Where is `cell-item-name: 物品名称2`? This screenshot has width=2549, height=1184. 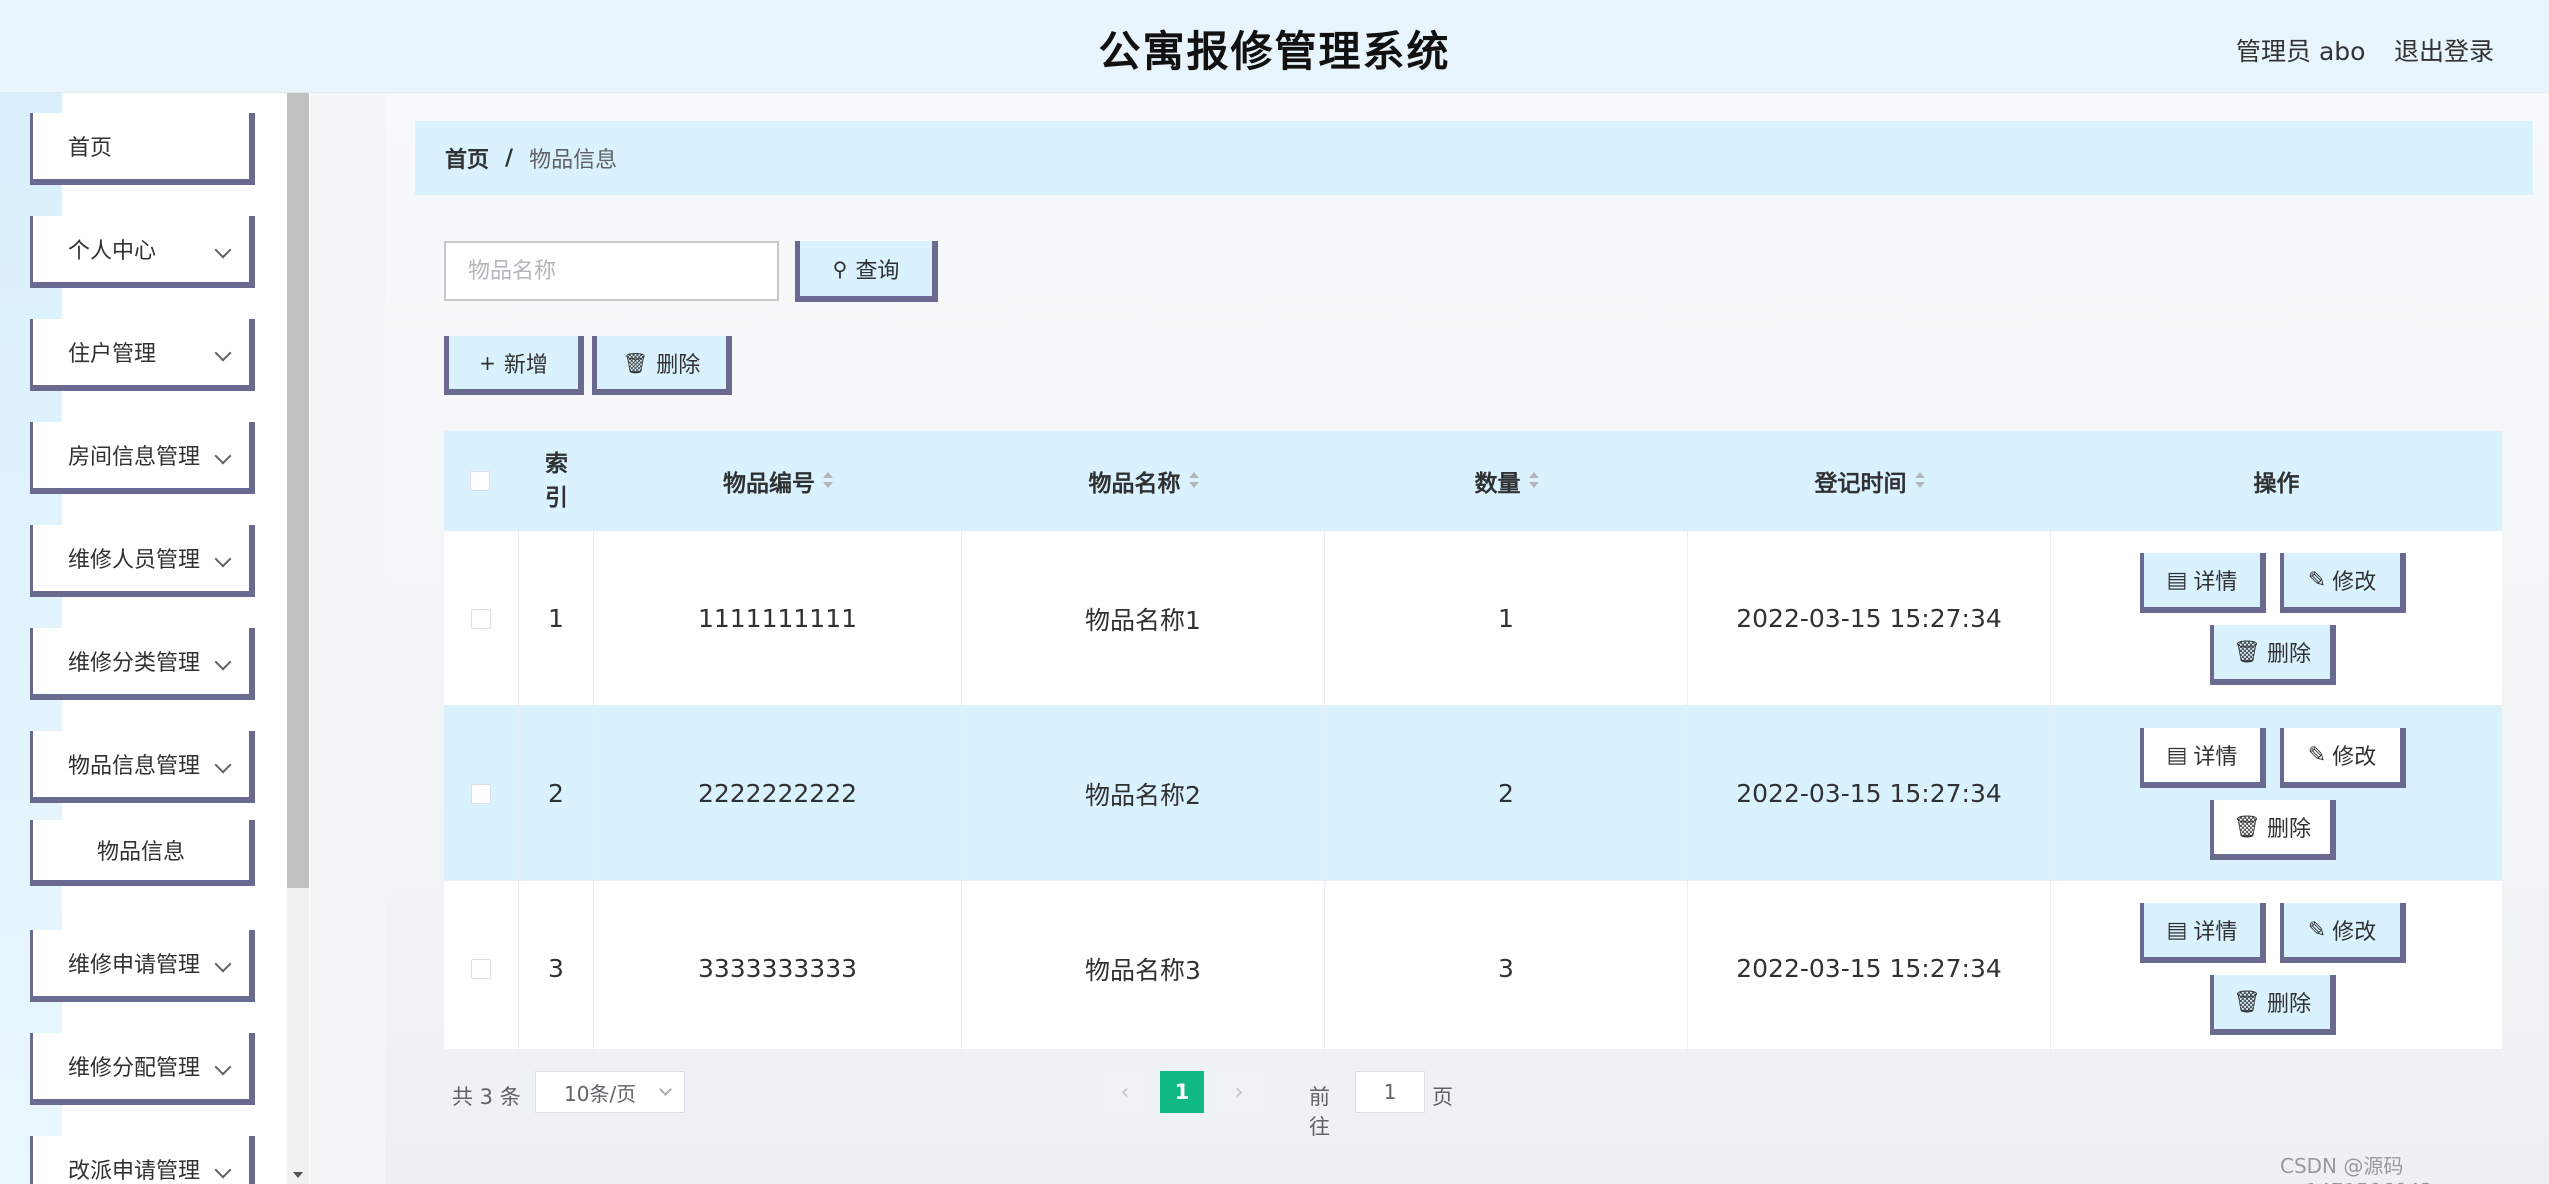 cell-item-name: 物品名称2 is located at coordinates (1143, 793).